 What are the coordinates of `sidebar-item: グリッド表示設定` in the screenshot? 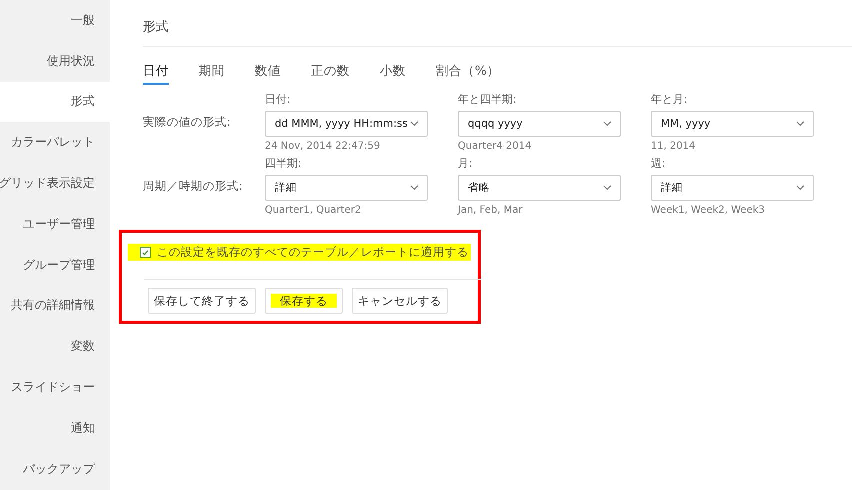 It's located at (55, 183).